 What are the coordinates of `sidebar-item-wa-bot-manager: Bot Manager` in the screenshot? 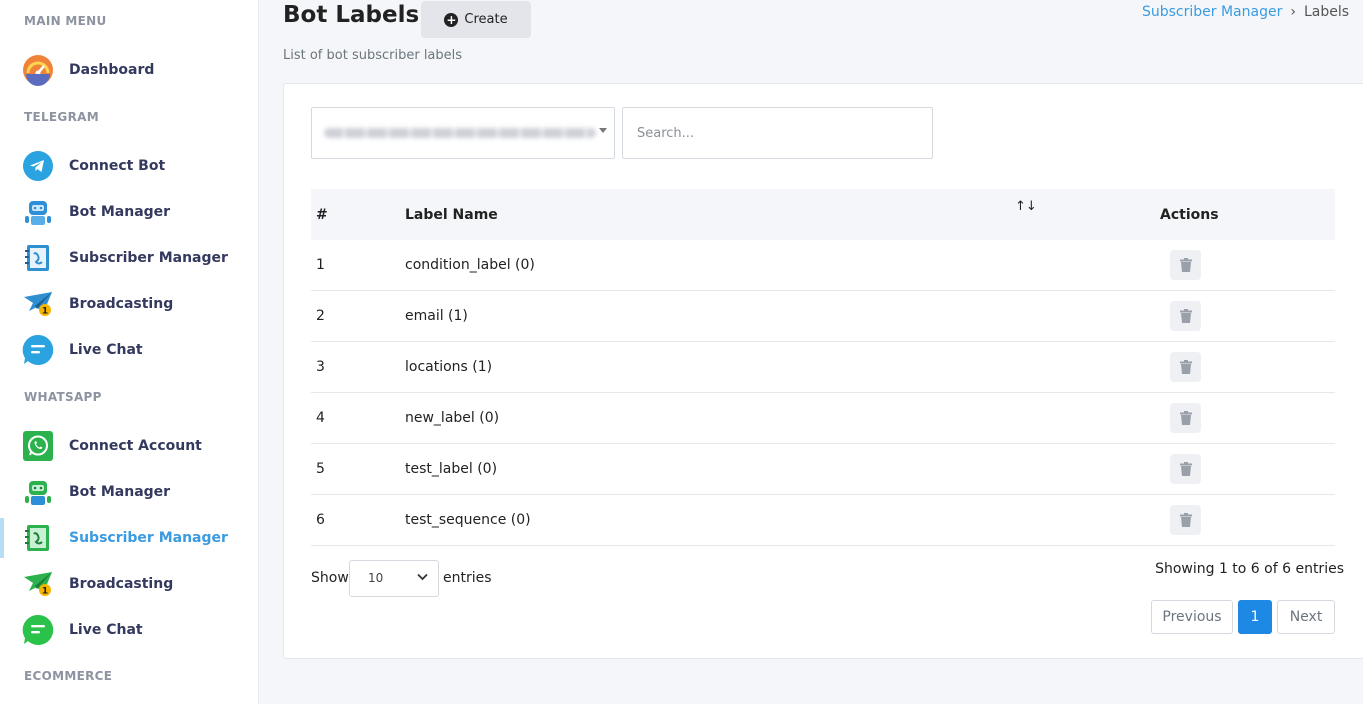 It's located at (129, 492).